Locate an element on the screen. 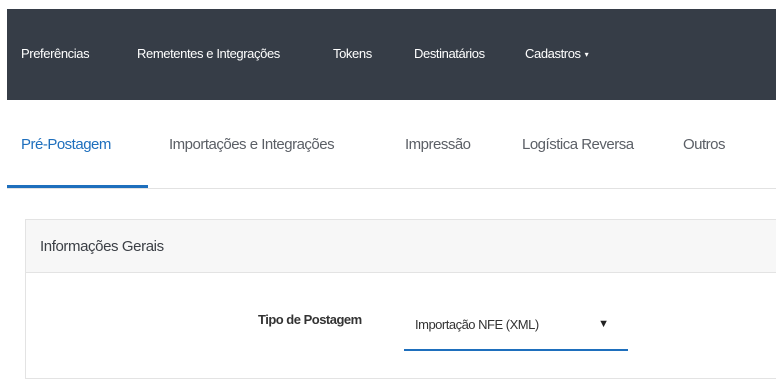  tab-logistica-reversa: Logística Reversa is located at coordinates (578, 144).